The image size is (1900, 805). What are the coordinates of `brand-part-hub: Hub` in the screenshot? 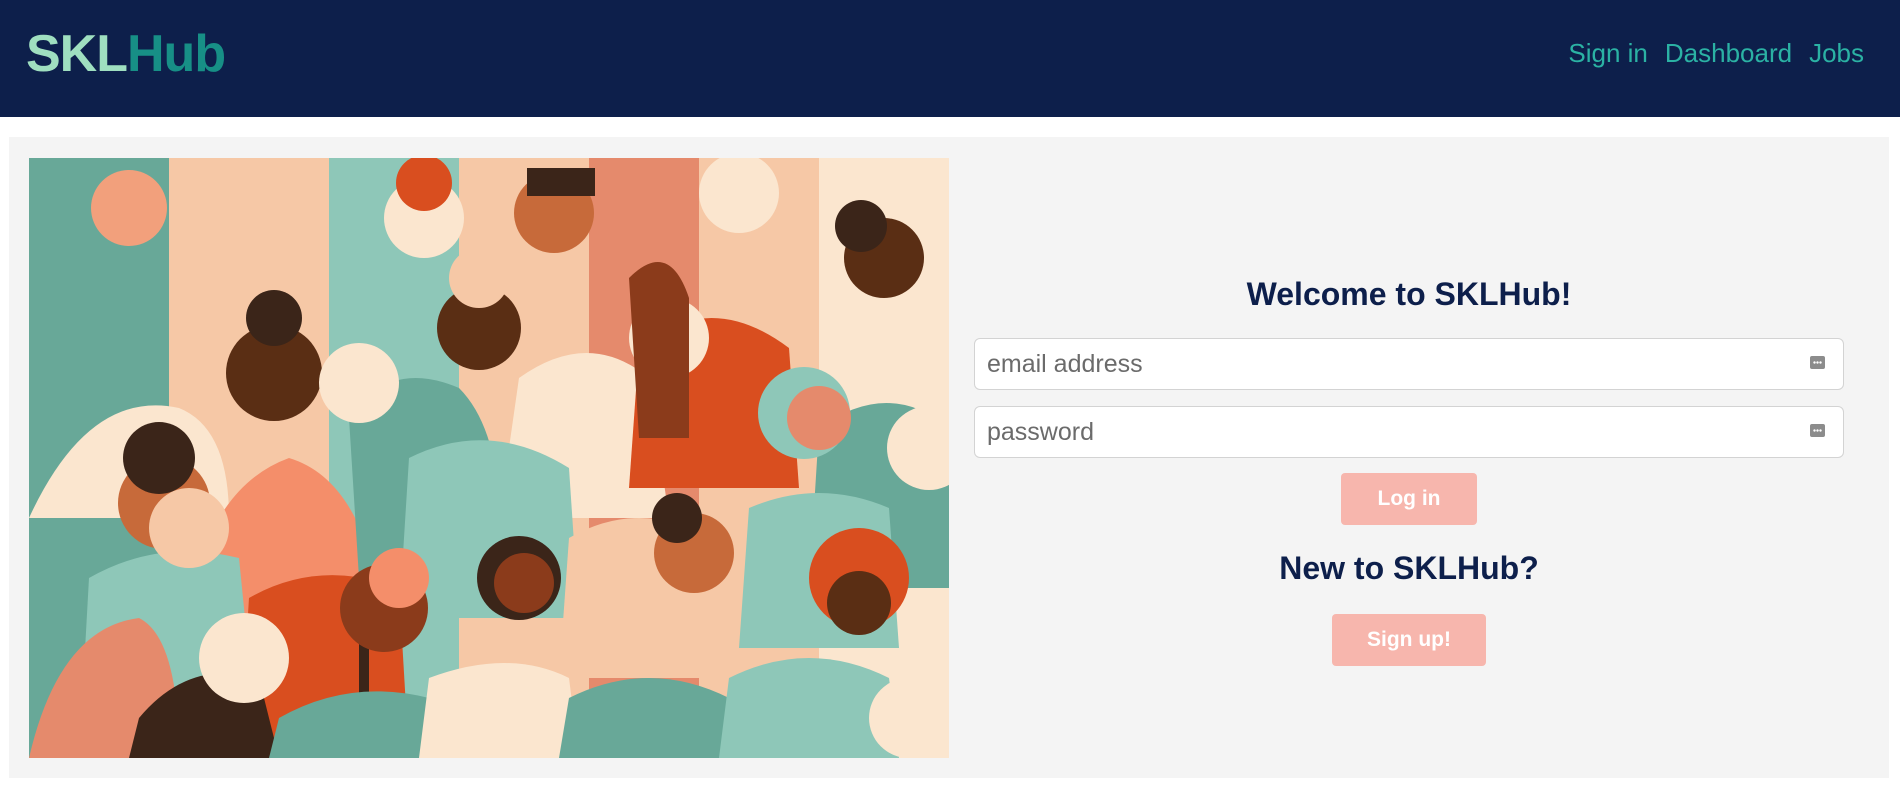 It's located at (176, 54).